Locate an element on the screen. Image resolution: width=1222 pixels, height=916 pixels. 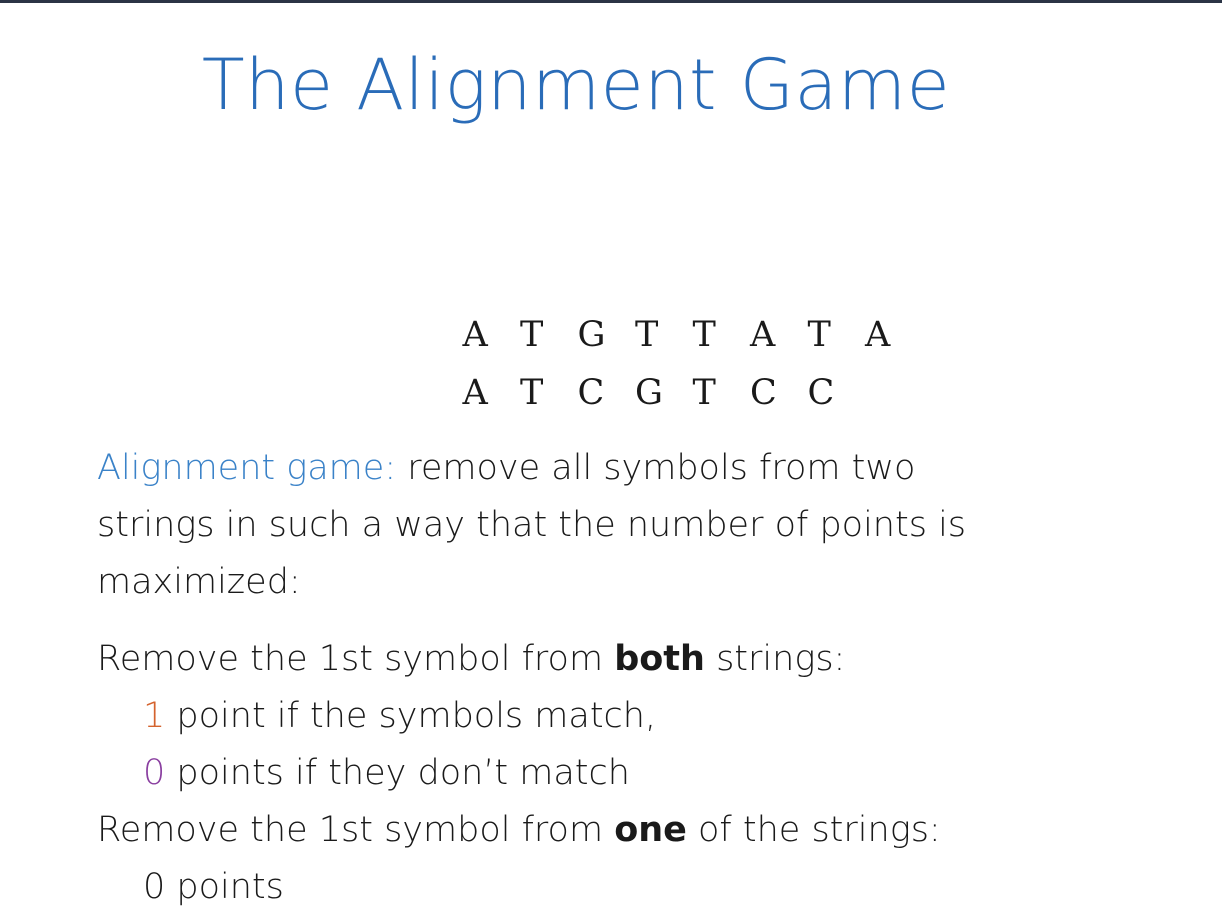
sequence-second: ATCGTCC is located at coordinates (641, 393).